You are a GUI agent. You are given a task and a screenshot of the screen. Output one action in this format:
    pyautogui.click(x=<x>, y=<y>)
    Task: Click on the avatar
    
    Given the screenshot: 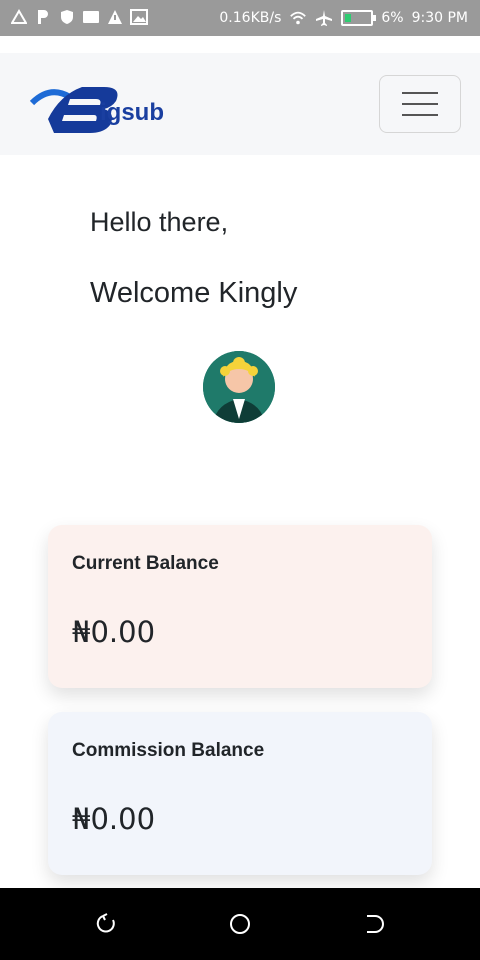 What is the action you would take?
    pyautogui.click(x=239, y=387)
    